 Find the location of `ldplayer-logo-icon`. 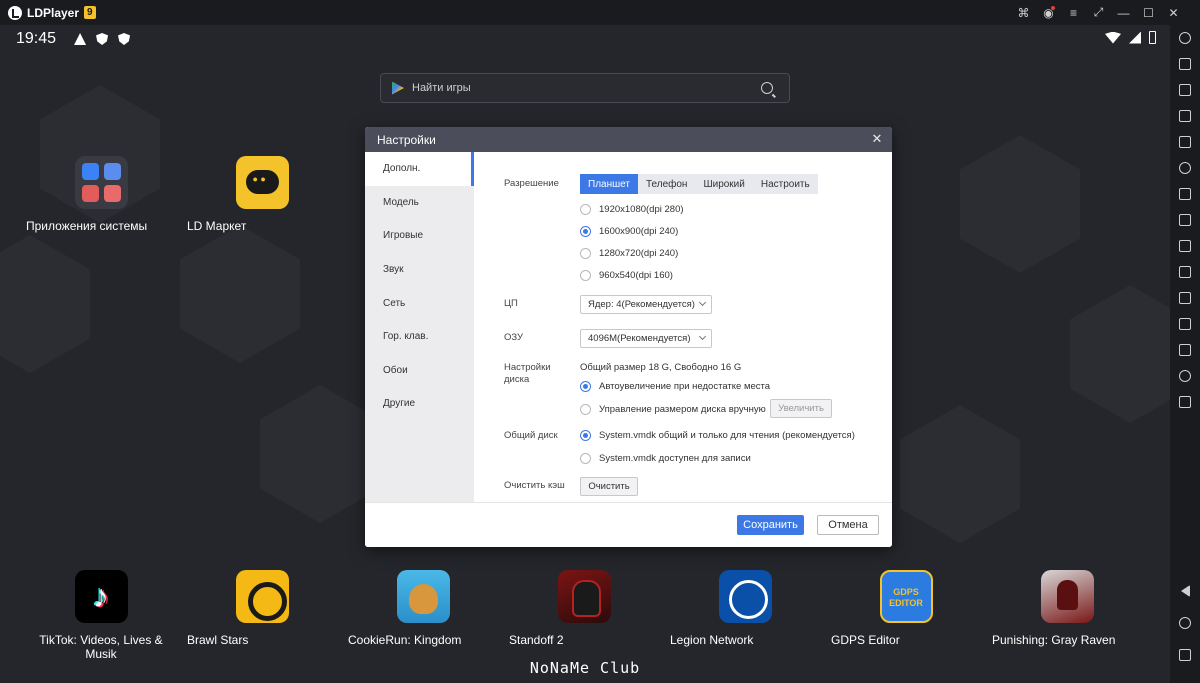

ldplayer-logo-icon is located at coordinates (15, 12).